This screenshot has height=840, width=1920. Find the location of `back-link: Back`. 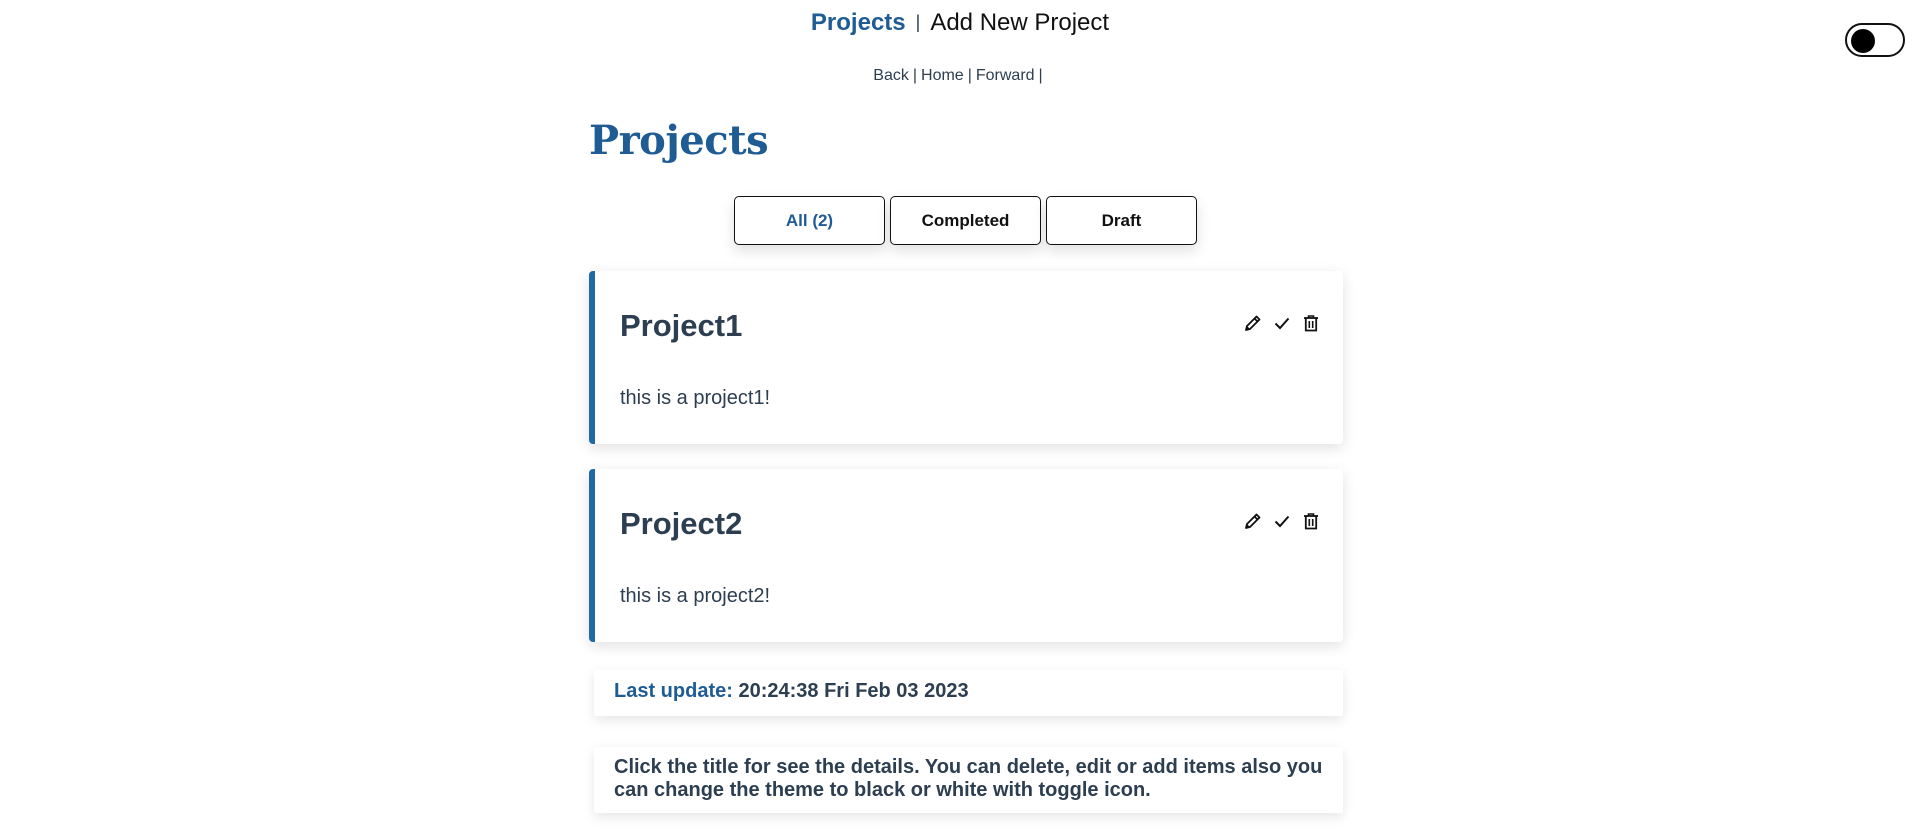

back-link: Back is located at coordinates (891, 75).